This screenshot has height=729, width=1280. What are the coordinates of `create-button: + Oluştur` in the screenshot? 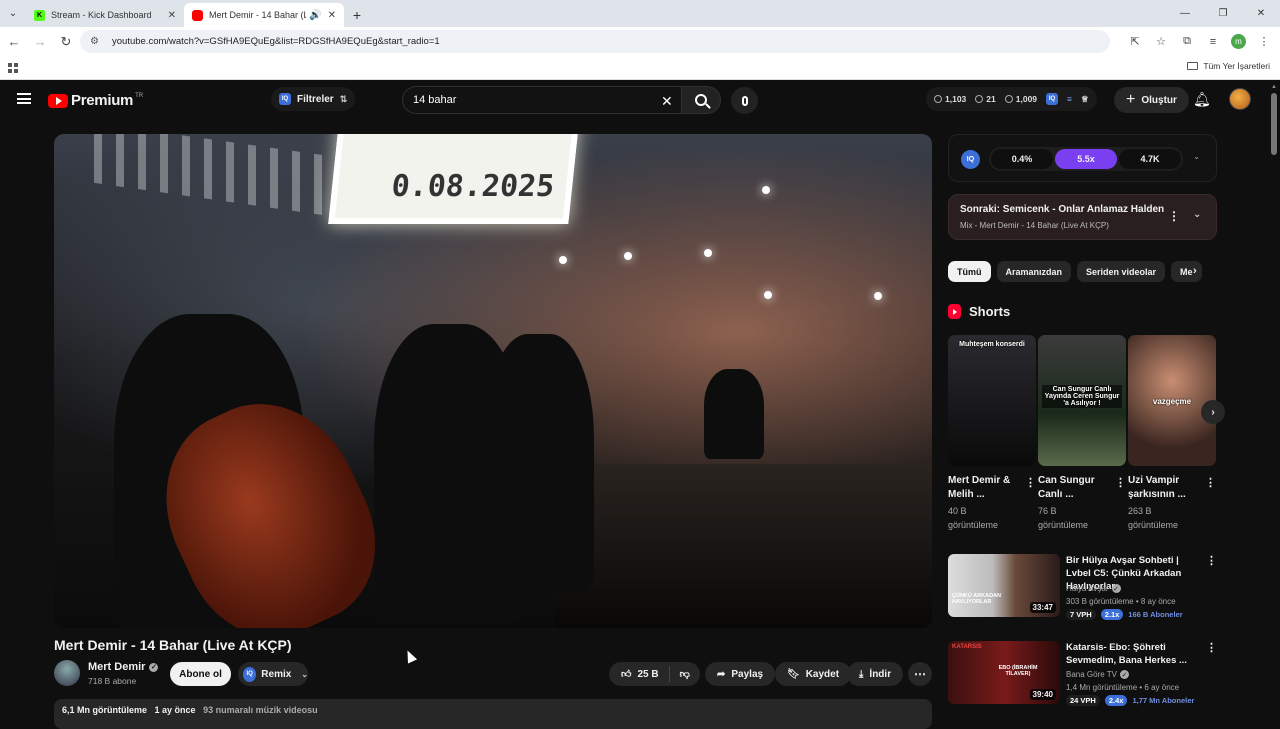 It's located at (1151, 100).